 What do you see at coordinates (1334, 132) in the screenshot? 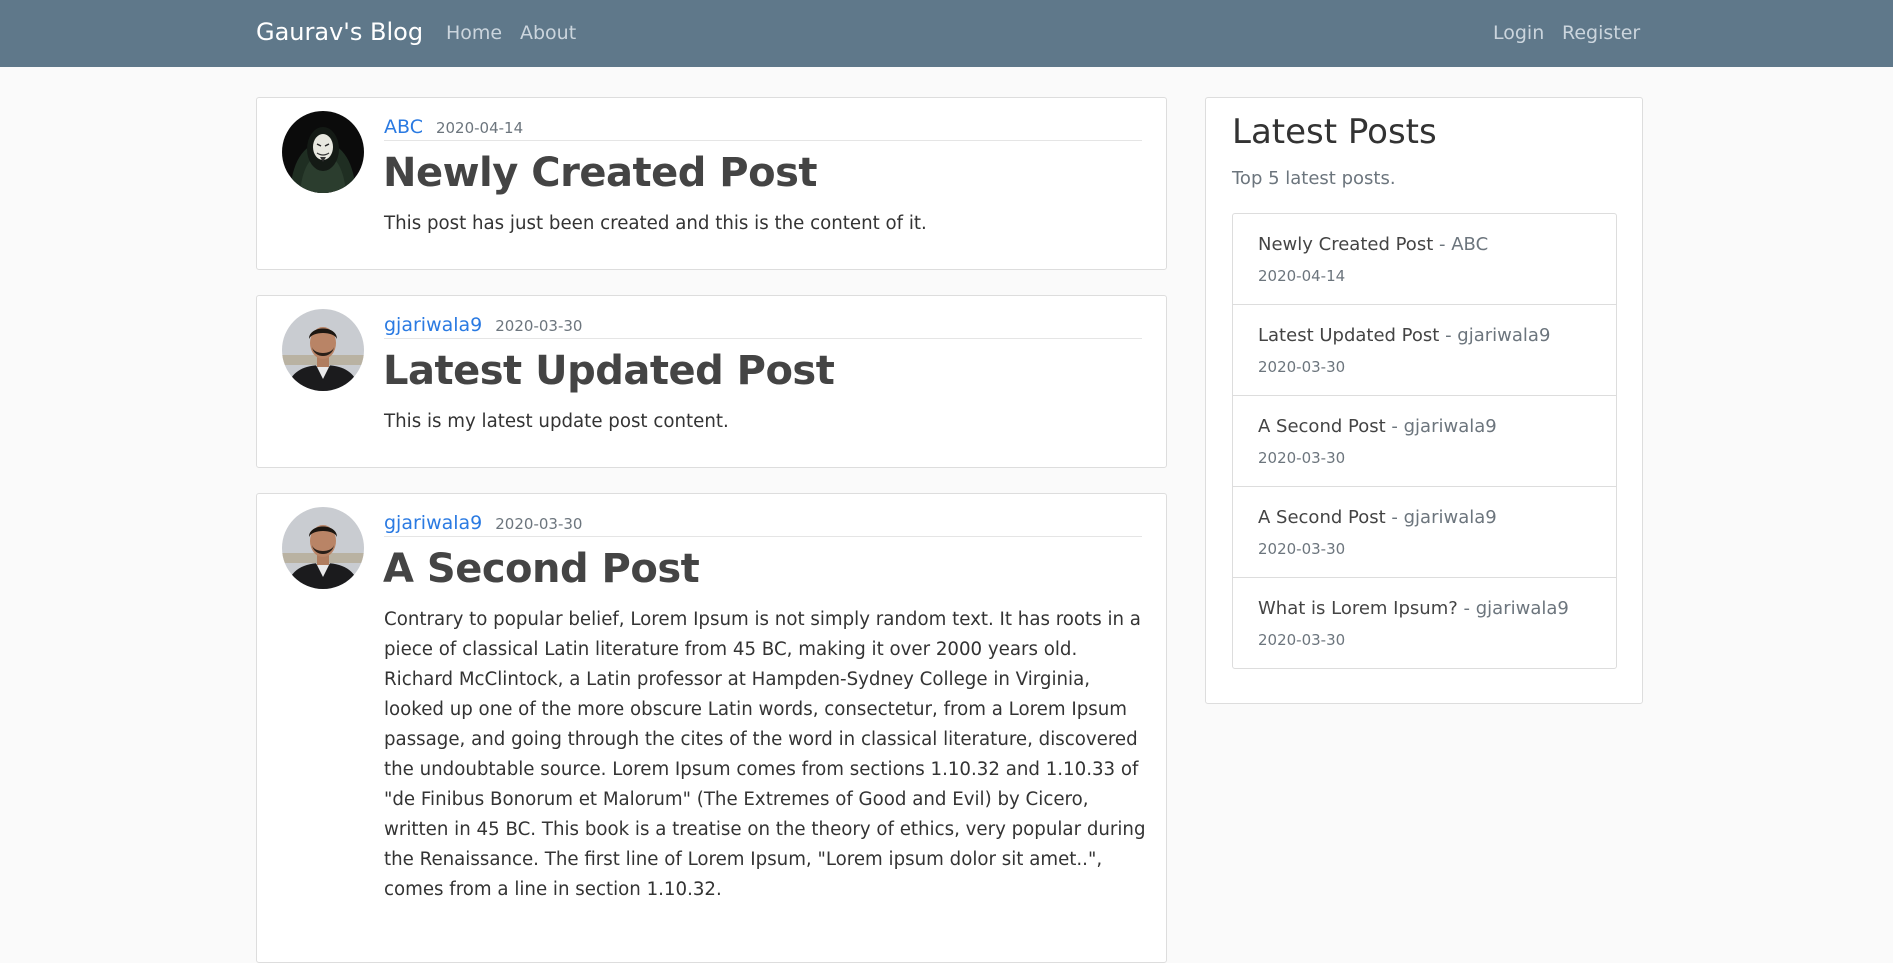
I see `sidebar-title: Latest Posts` at bounding box center [1334, 132].